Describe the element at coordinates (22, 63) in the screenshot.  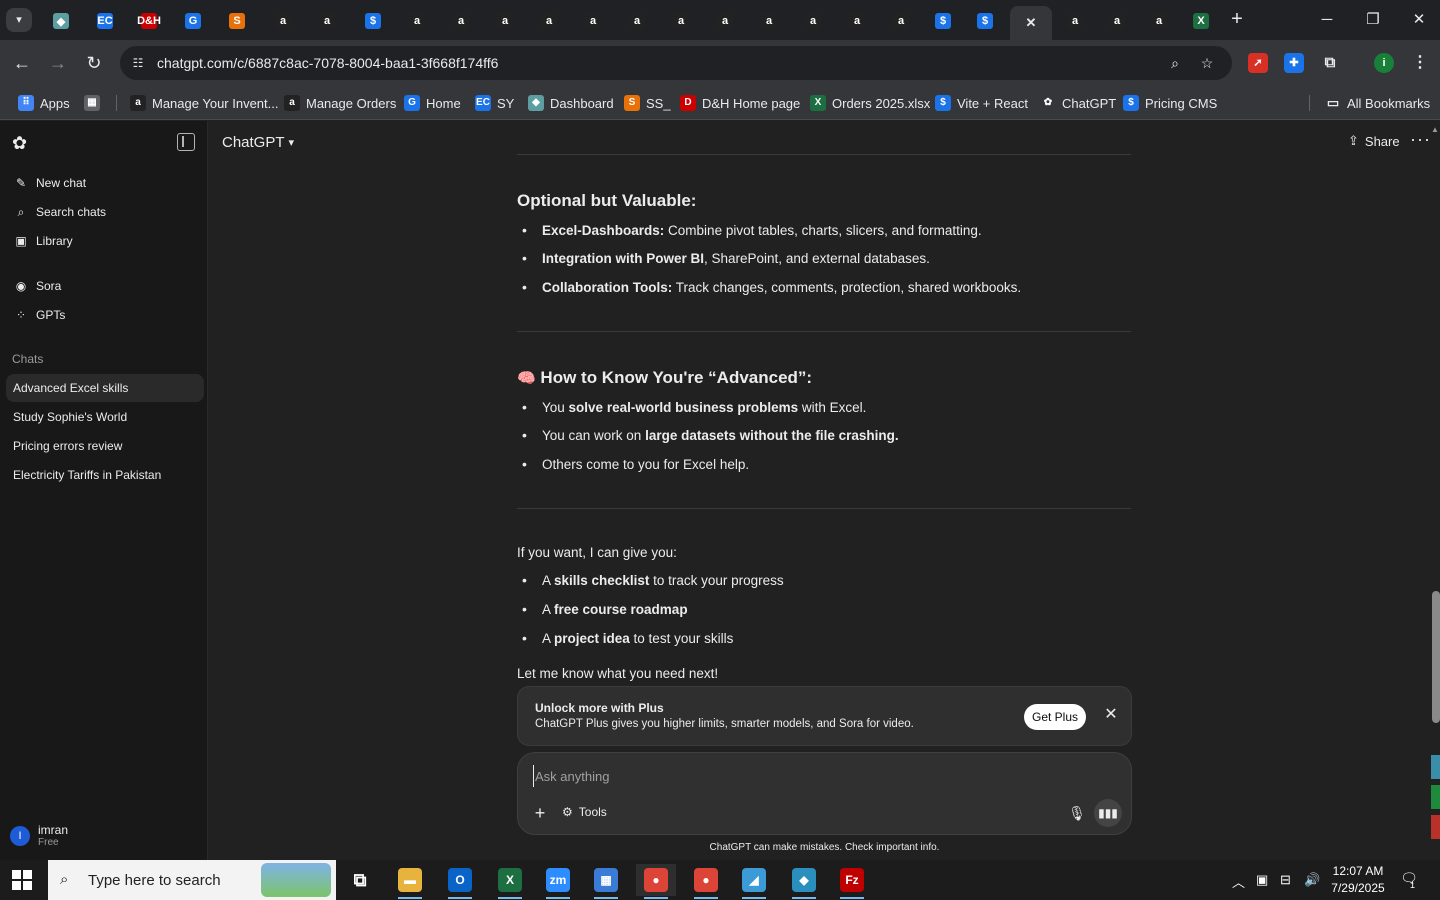
I see `back-icon: ←` at that location.